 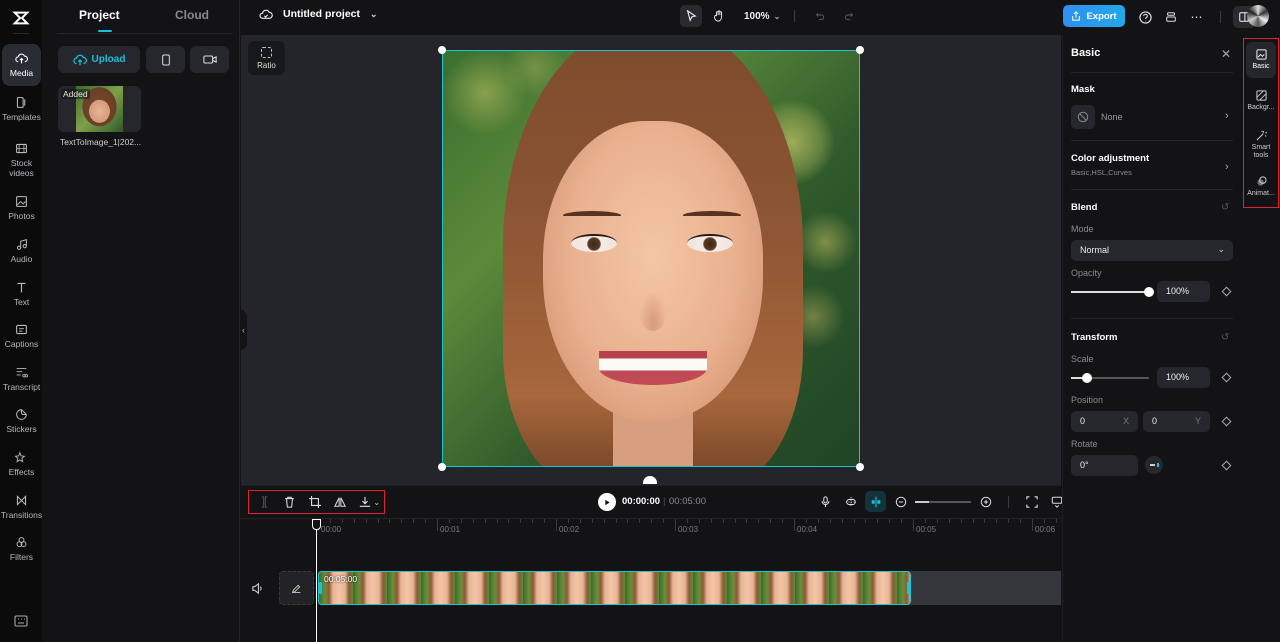 What do you see at coordinates (1104, 421) in the screenshot?
I see `position-x-input: 0 X` at bounding box center [1104, 421].